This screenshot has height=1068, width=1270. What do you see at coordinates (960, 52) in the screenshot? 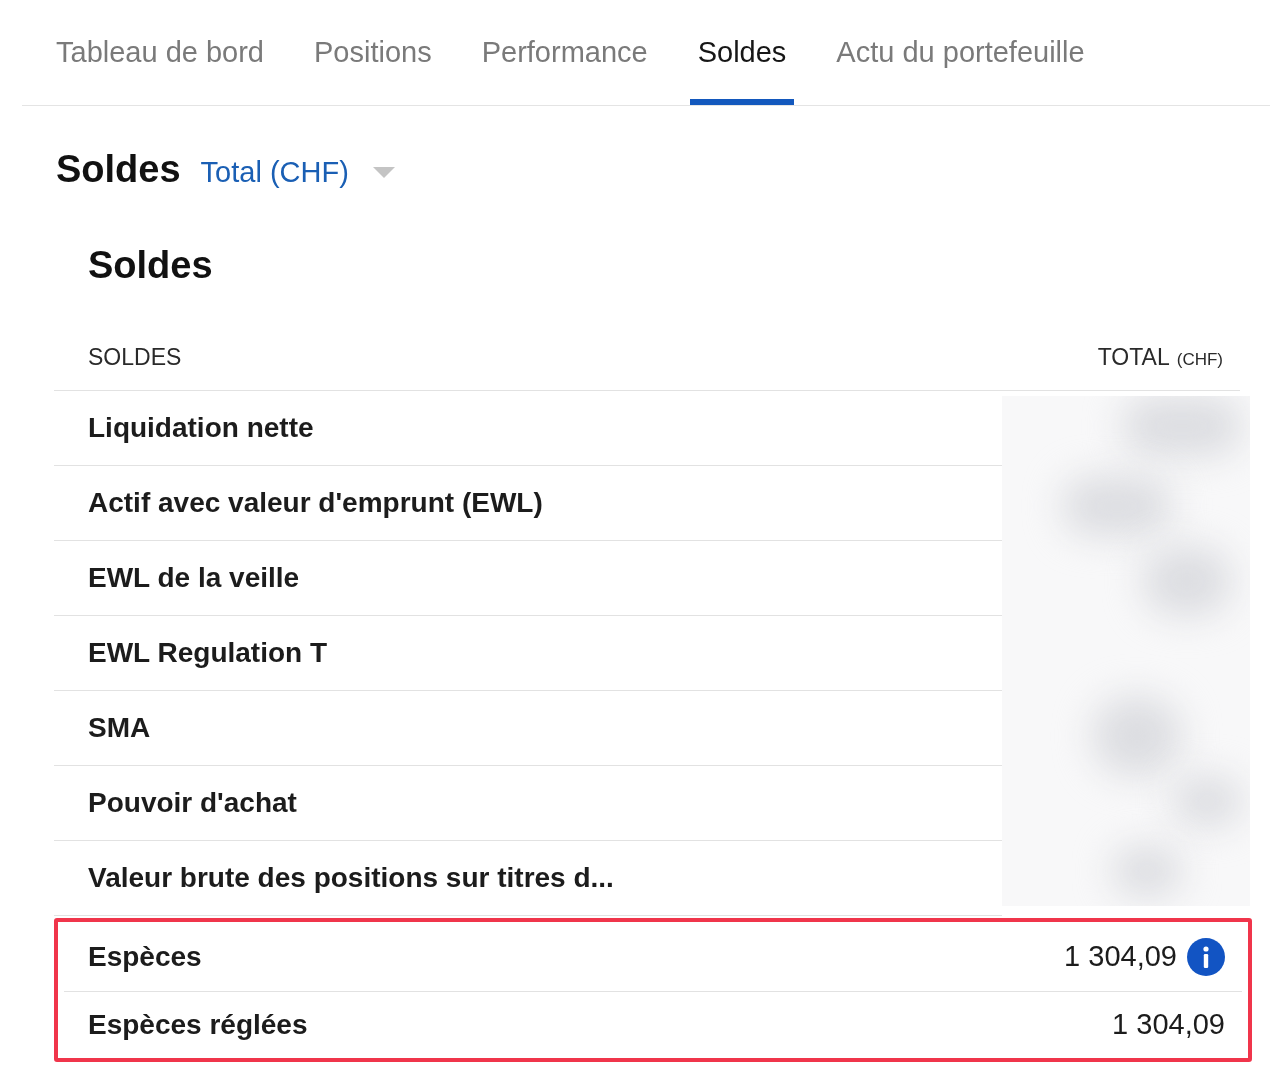
I see `tab: Actu du portefeuille` at bounding box center [960, 52].